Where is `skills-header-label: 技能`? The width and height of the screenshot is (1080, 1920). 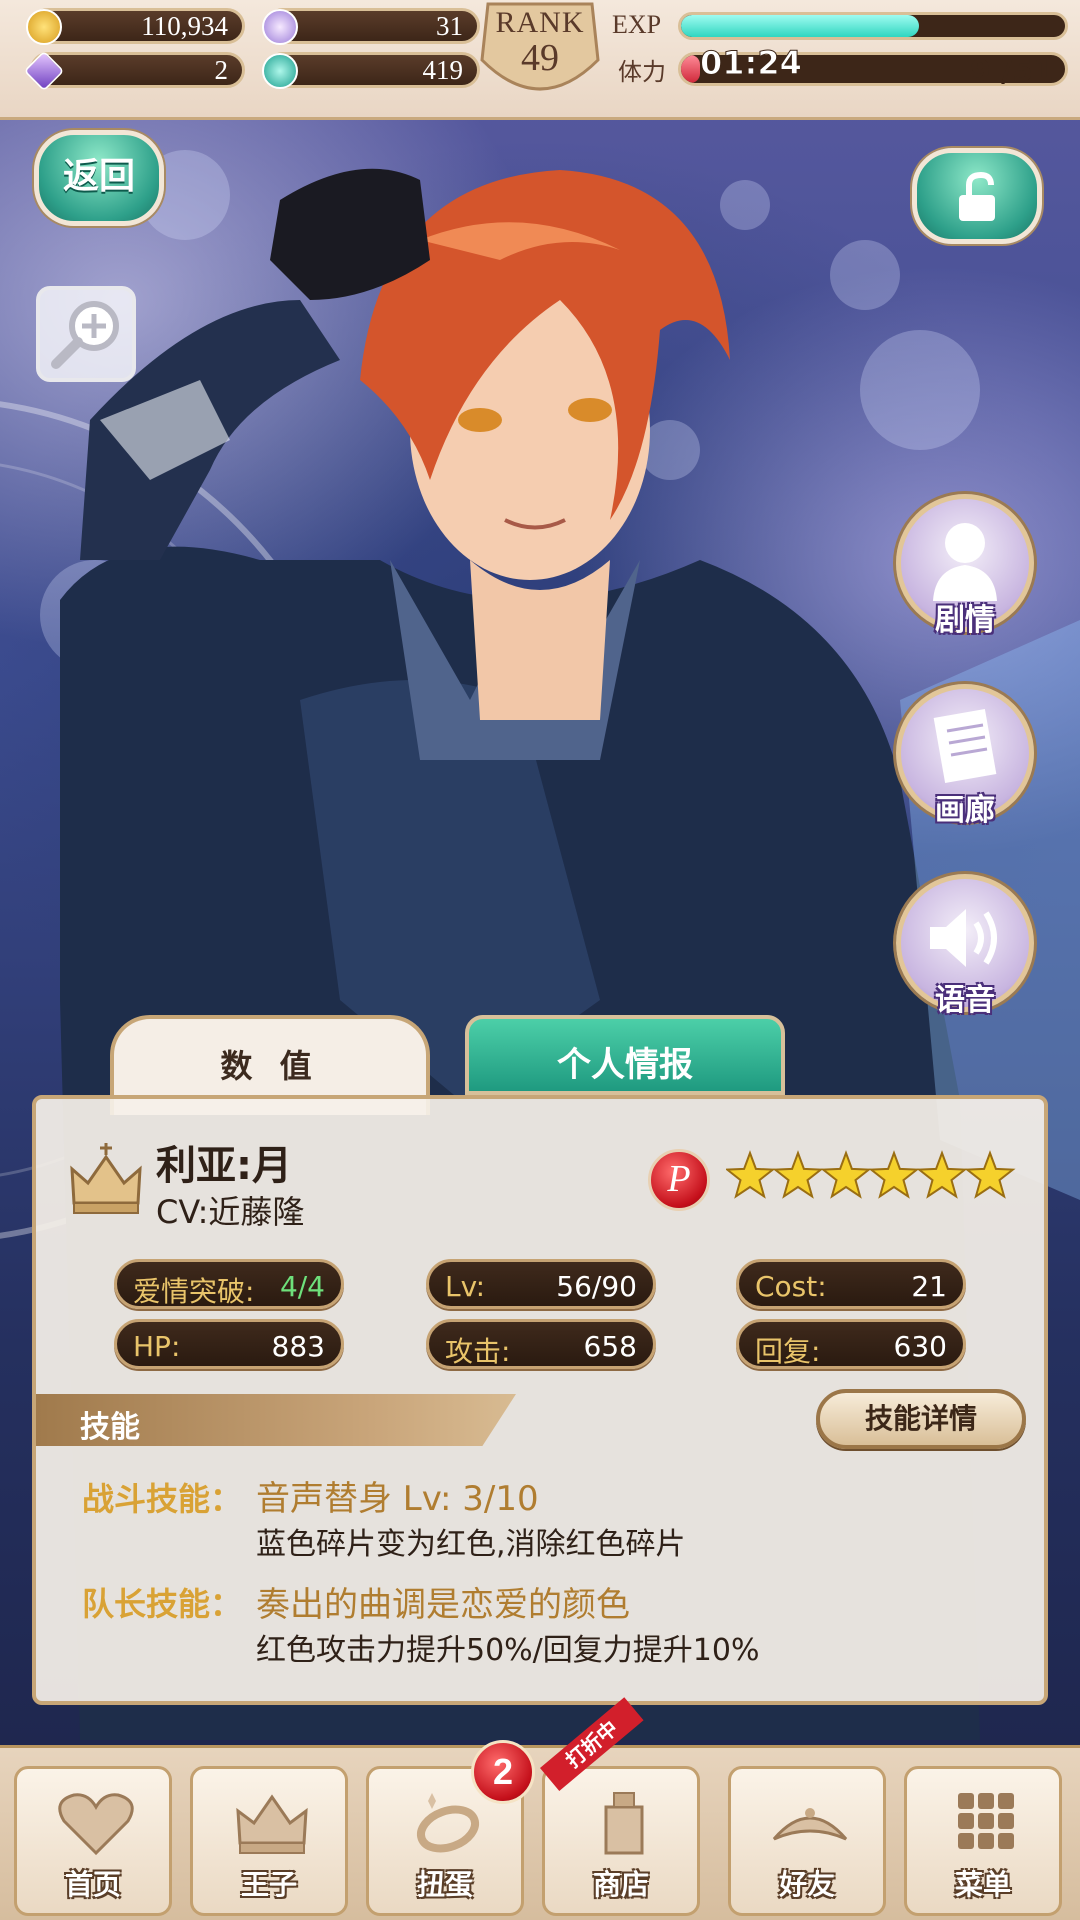 skills-header-label: 技能 is located at coordinates (110, 1427).